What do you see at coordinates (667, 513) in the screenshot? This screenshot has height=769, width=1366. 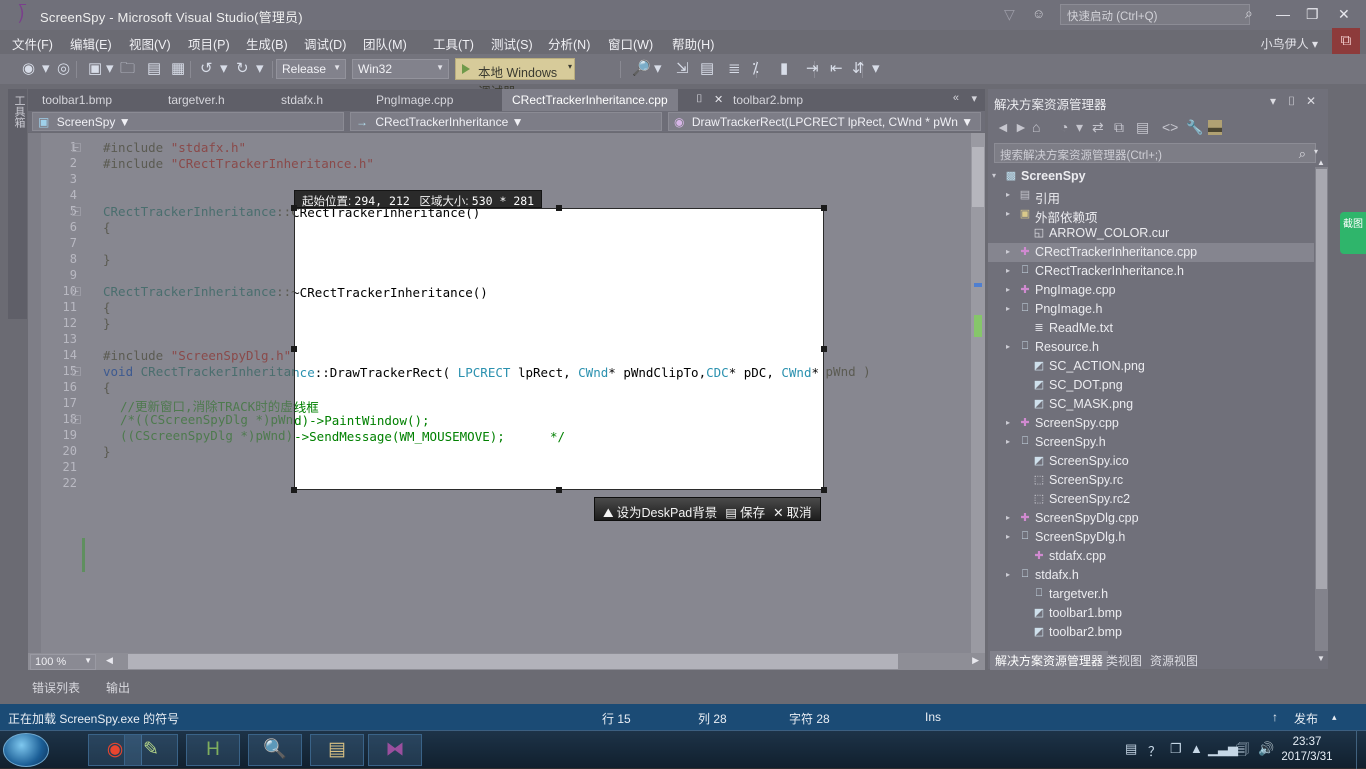 I see `set-deskpad-background-button: 设为DeskPad背景` at bounding box center [667, 513].